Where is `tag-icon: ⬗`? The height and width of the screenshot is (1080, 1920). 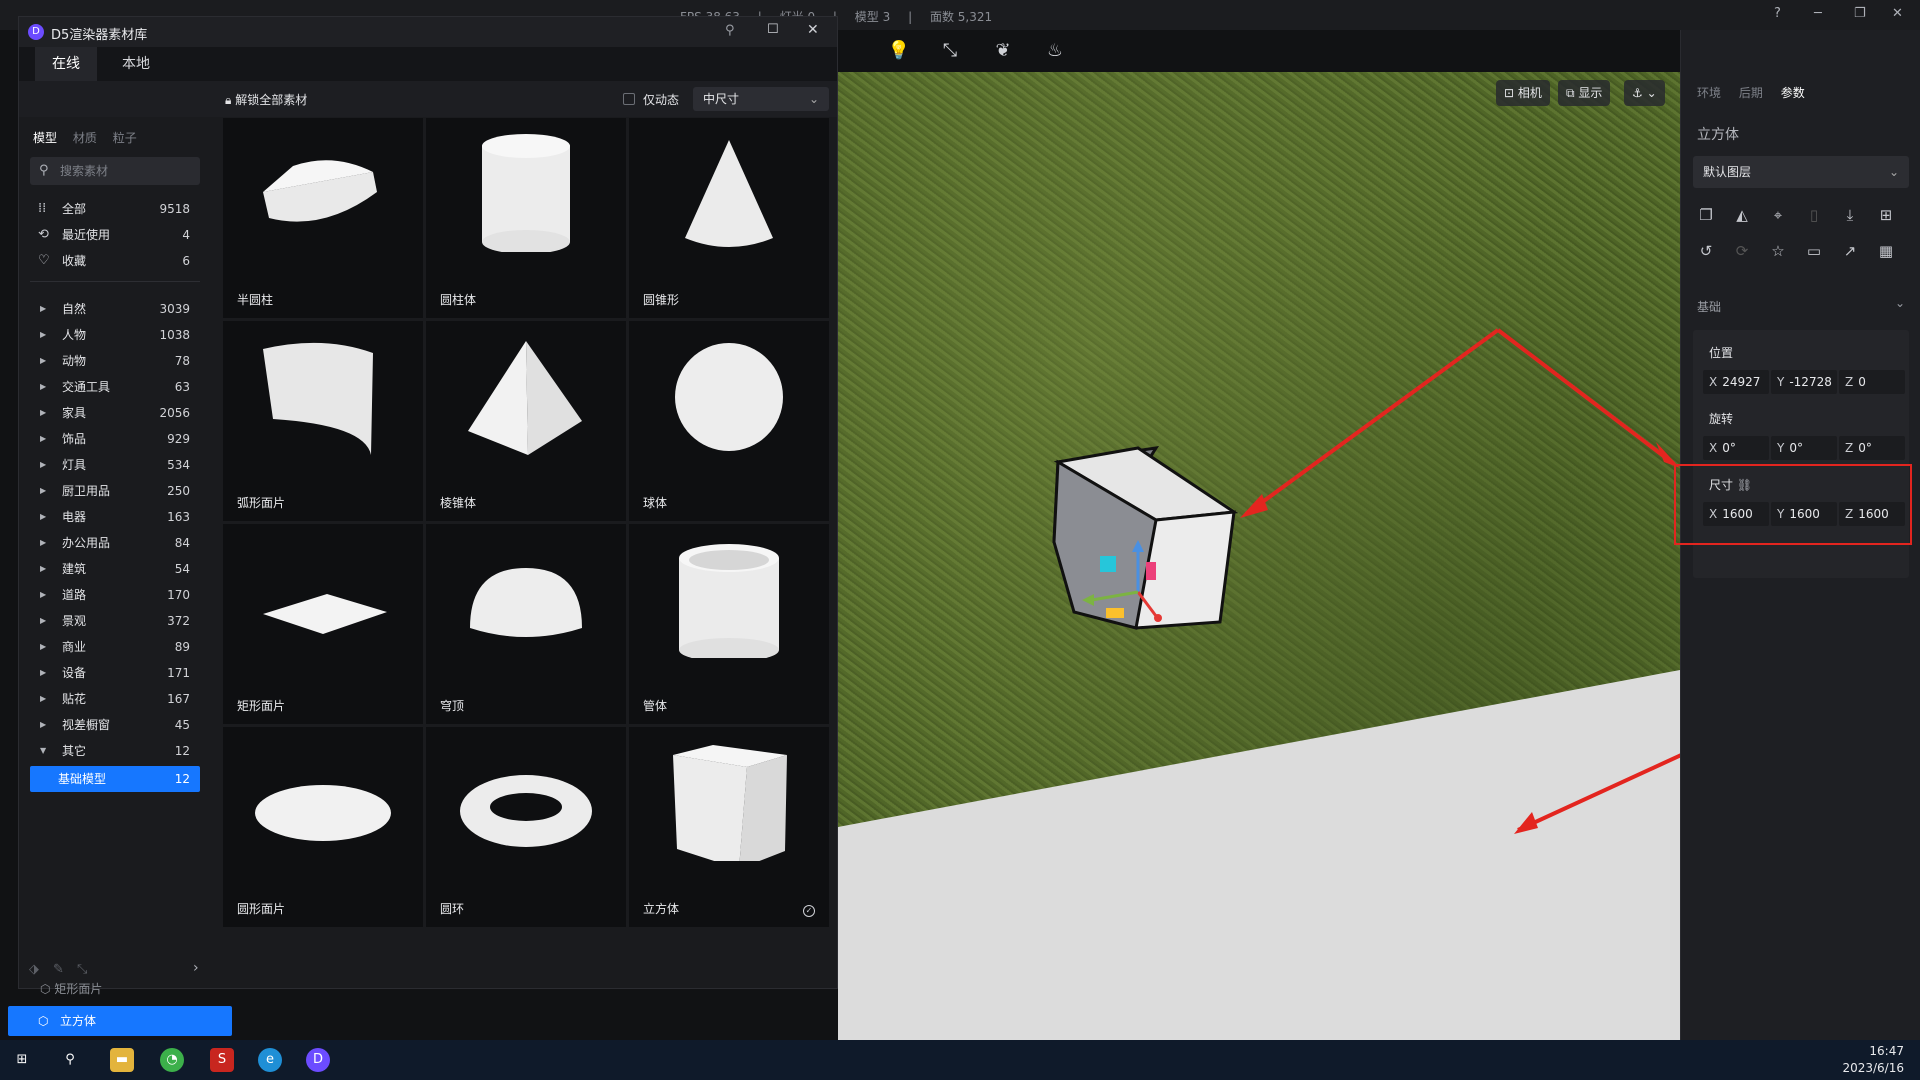
tag-icon: ⬗ is located at coordinates (34, 969).